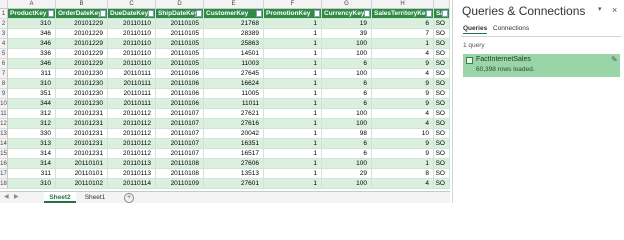 Image resolution: width=624 pixels, height=240 pixels. What do you see at coordinates (4, 154) in the screenshot?
I see `row-number: 15` at bounding box center [4, 154].